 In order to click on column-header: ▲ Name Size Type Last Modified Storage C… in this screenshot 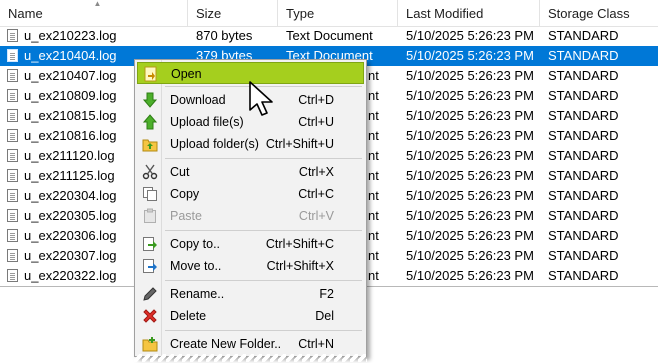, I will do `click(329, 13)`.